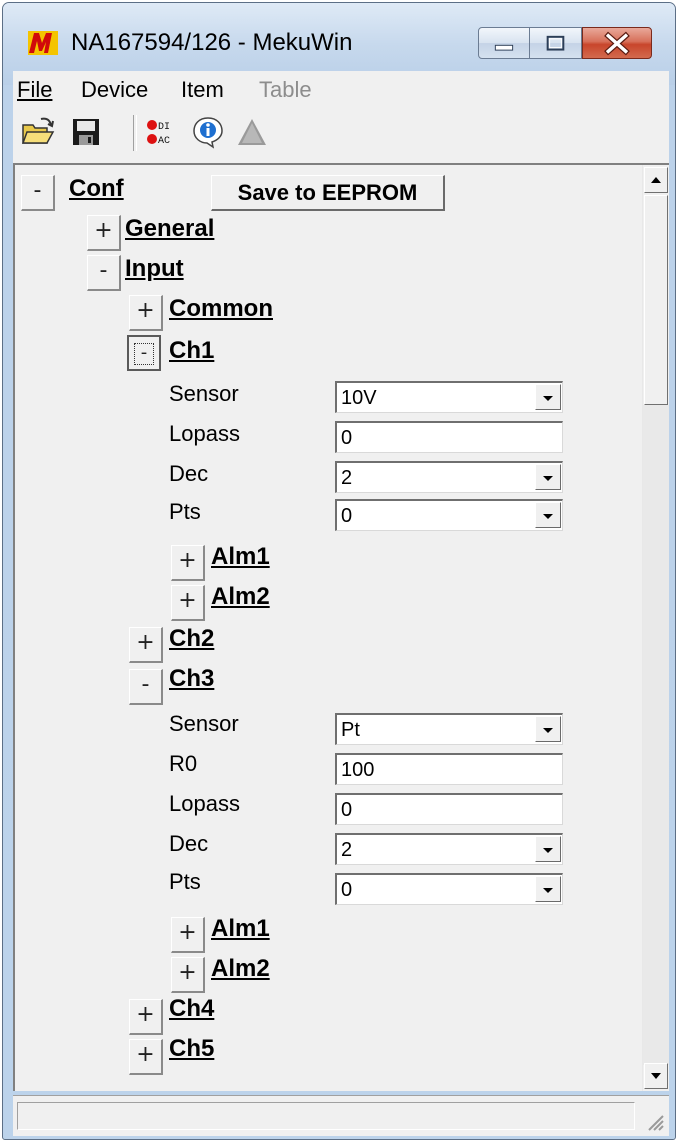  I want to click on resize-grip-icon, so click(654, 1121).